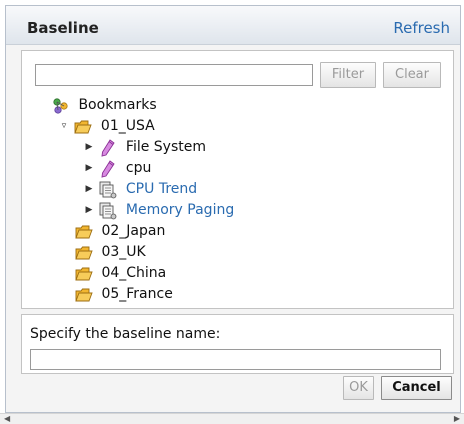  I want to click on tree-item-file-system: ▶ File System, so click(144, 147).